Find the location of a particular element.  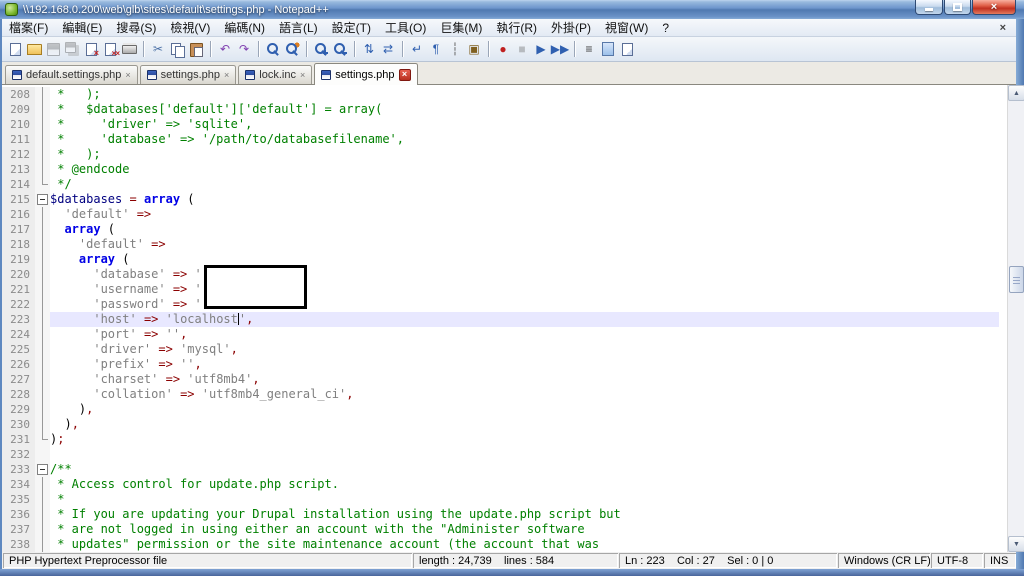

code-text: 'port' => '', is located at coordinates (524, 334).